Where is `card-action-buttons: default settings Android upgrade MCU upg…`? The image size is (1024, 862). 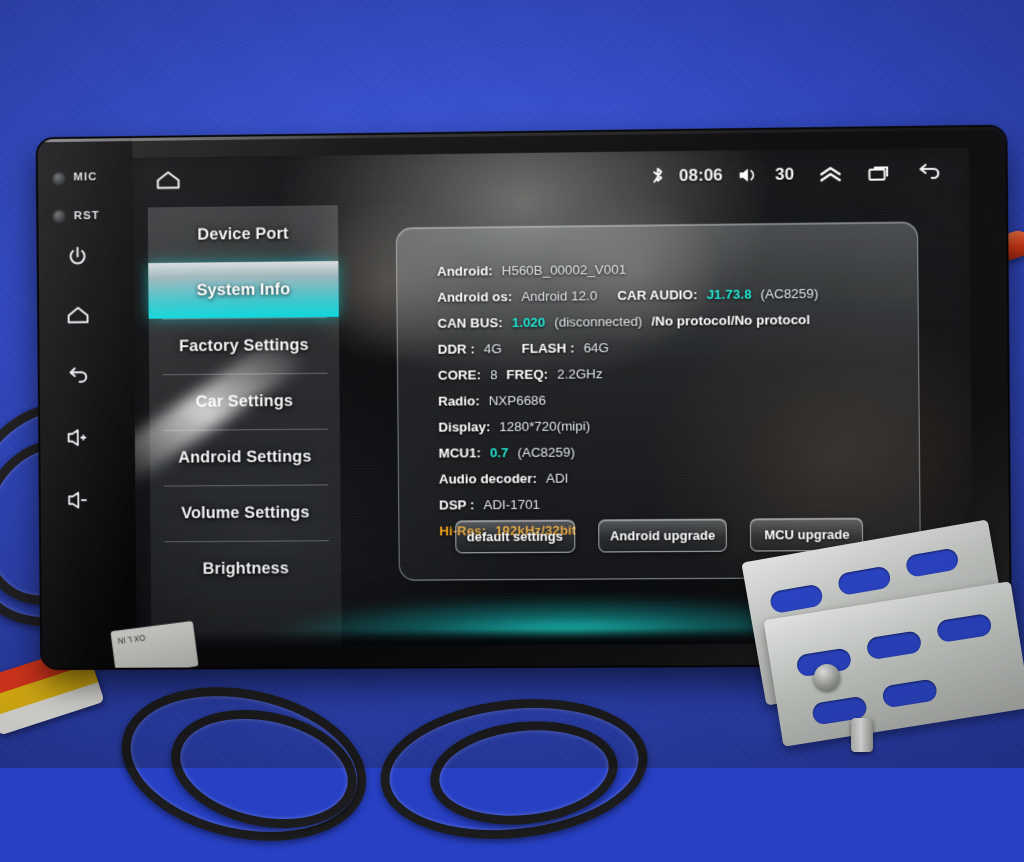 card-action-buttons: default settings Android upgrade MCU upg… is located at coordinates (659, 535).